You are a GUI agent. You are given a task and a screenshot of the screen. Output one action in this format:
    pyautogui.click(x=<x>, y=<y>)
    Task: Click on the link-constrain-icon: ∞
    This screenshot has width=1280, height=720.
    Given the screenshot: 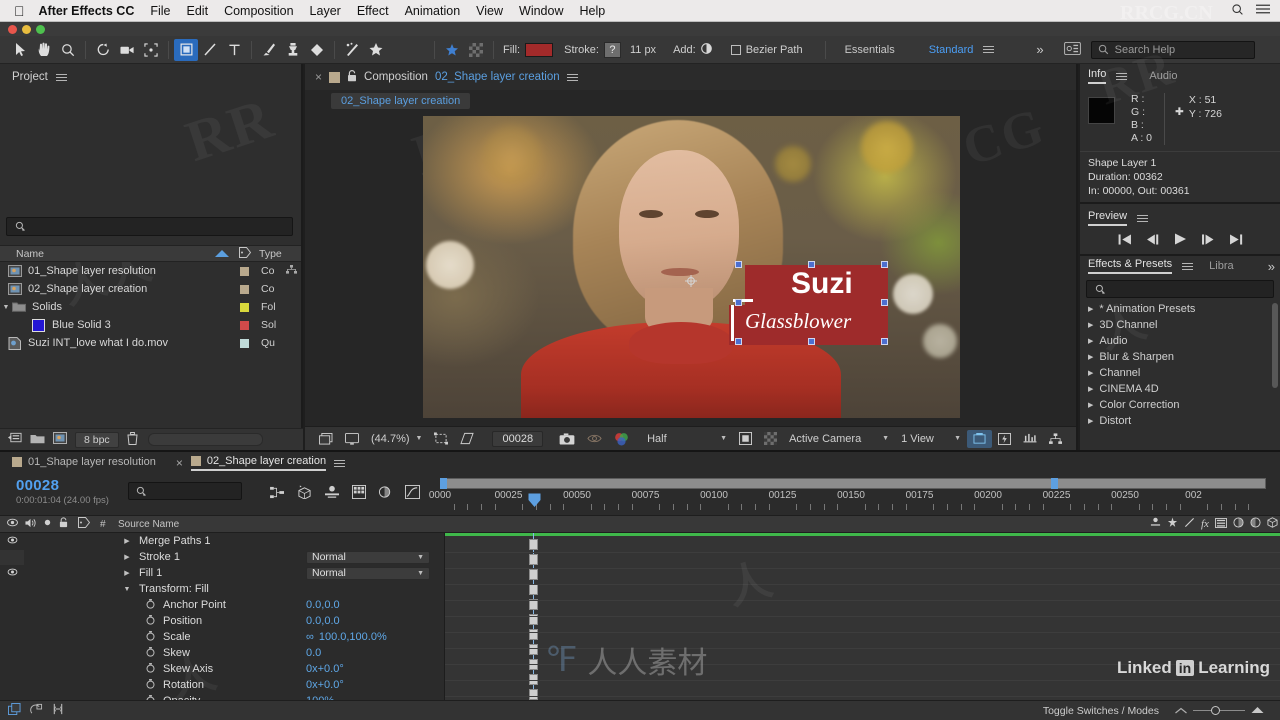 What is the action you would take?
    pyautogui.click(x=310, y=637)
    